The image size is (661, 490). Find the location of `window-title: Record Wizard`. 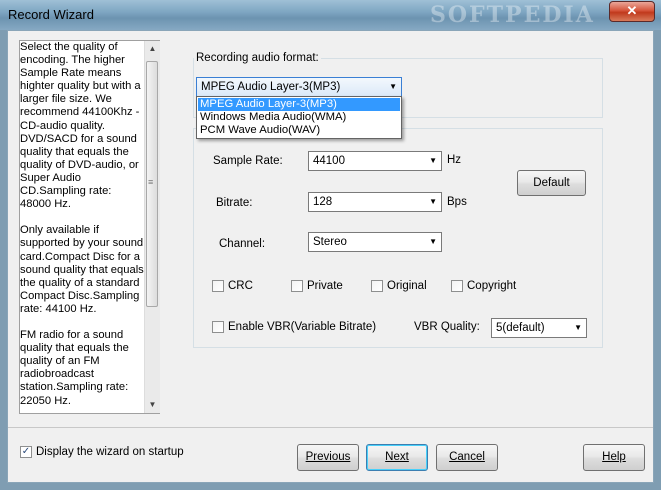

window-title: Record Wizard is located at coordinates (51, 14).